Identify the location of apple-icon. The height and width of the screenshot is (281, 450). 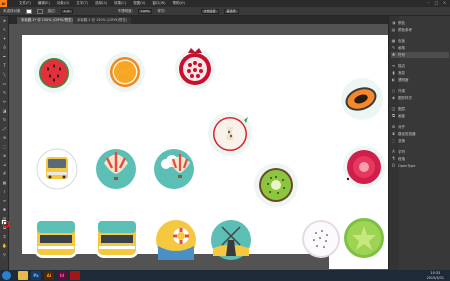
(230, 134).